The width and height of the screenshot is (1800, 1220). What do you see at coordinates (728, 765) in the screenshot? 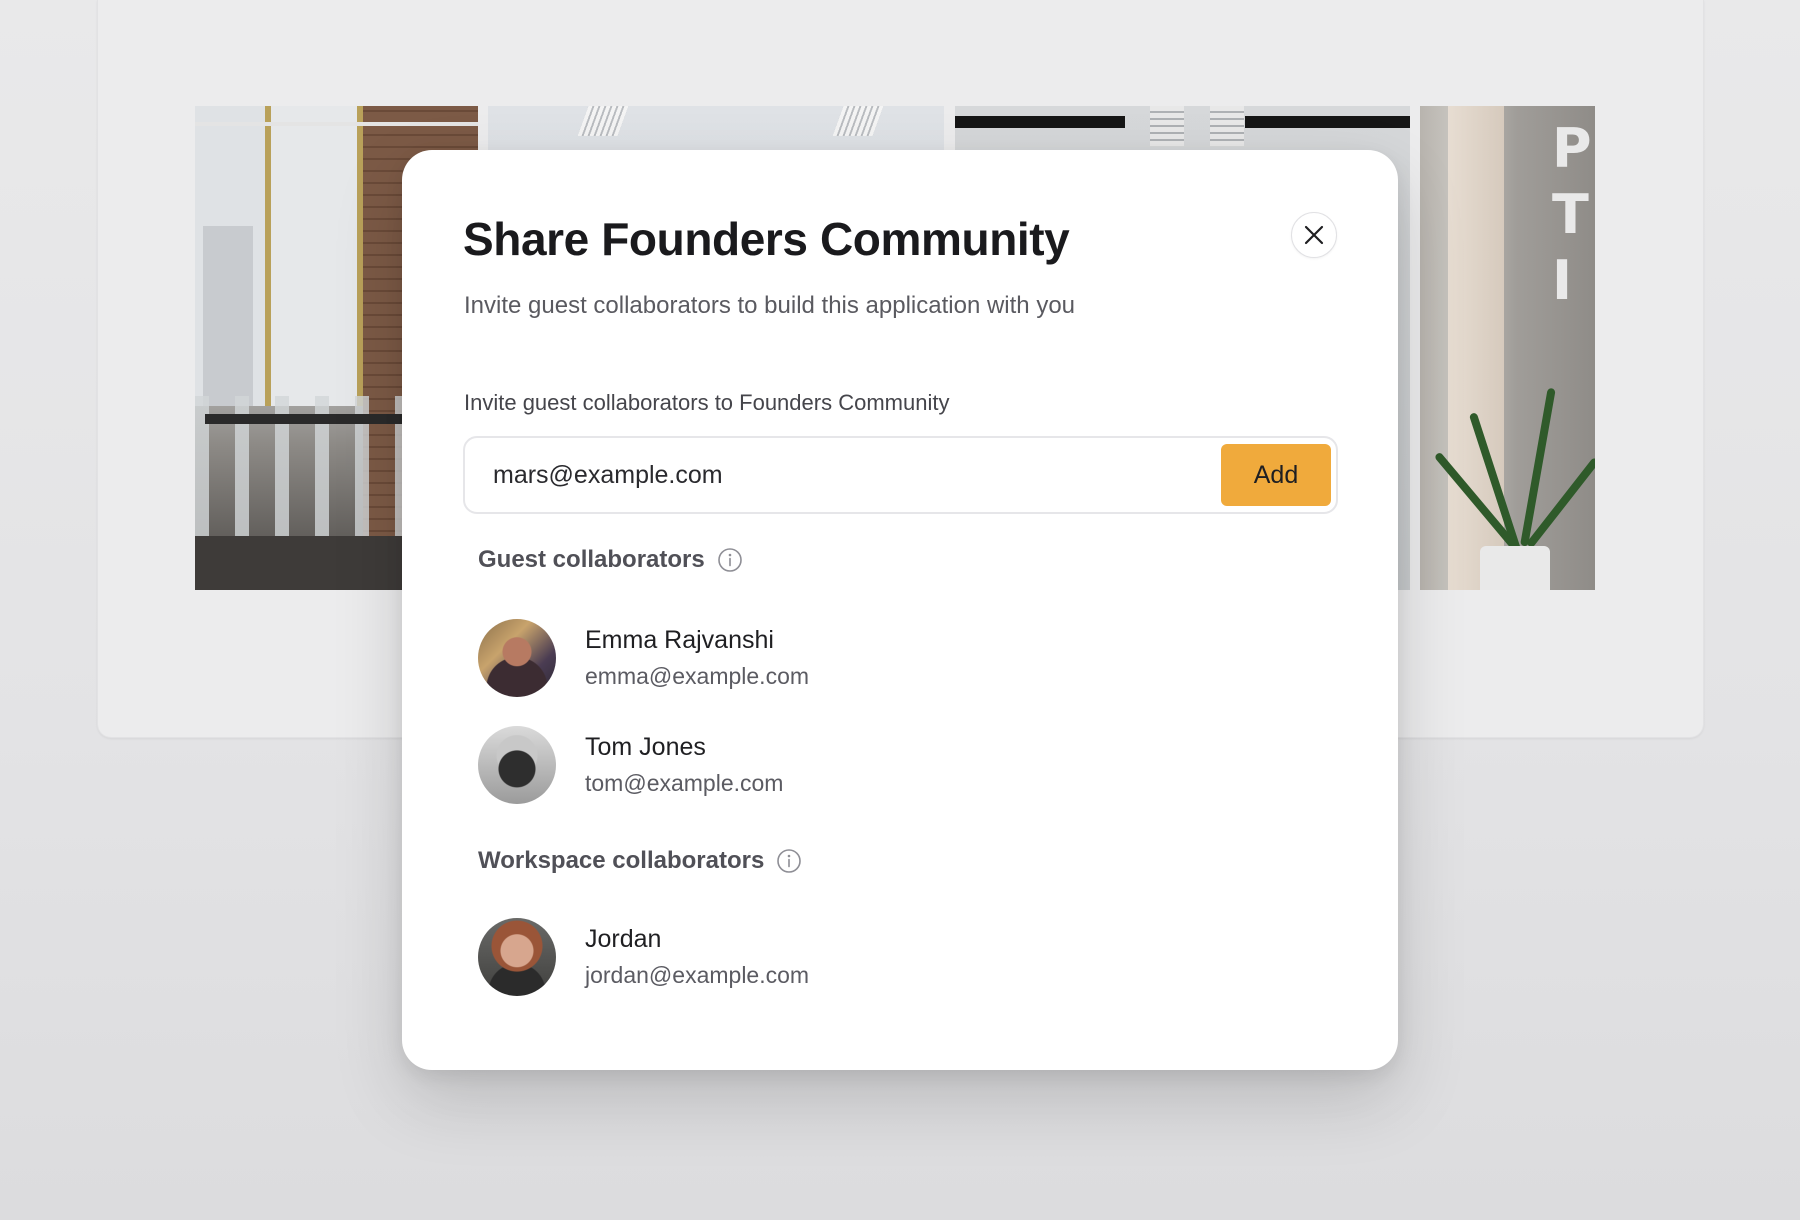
I see `collaborator-row: Tom Jones tom@example.com` at bounding box center [728, 765].